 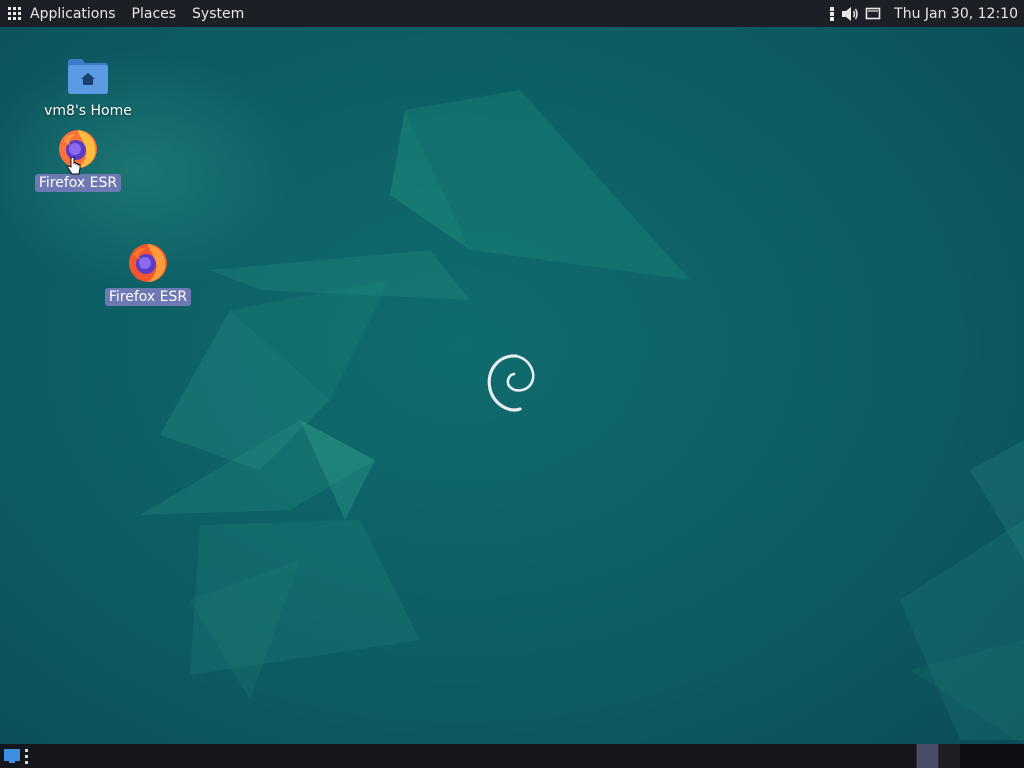 What do you see at coordinates (512, 756) in the screenshot?
I see `bottom-panel` at bounding box center [512, 756].